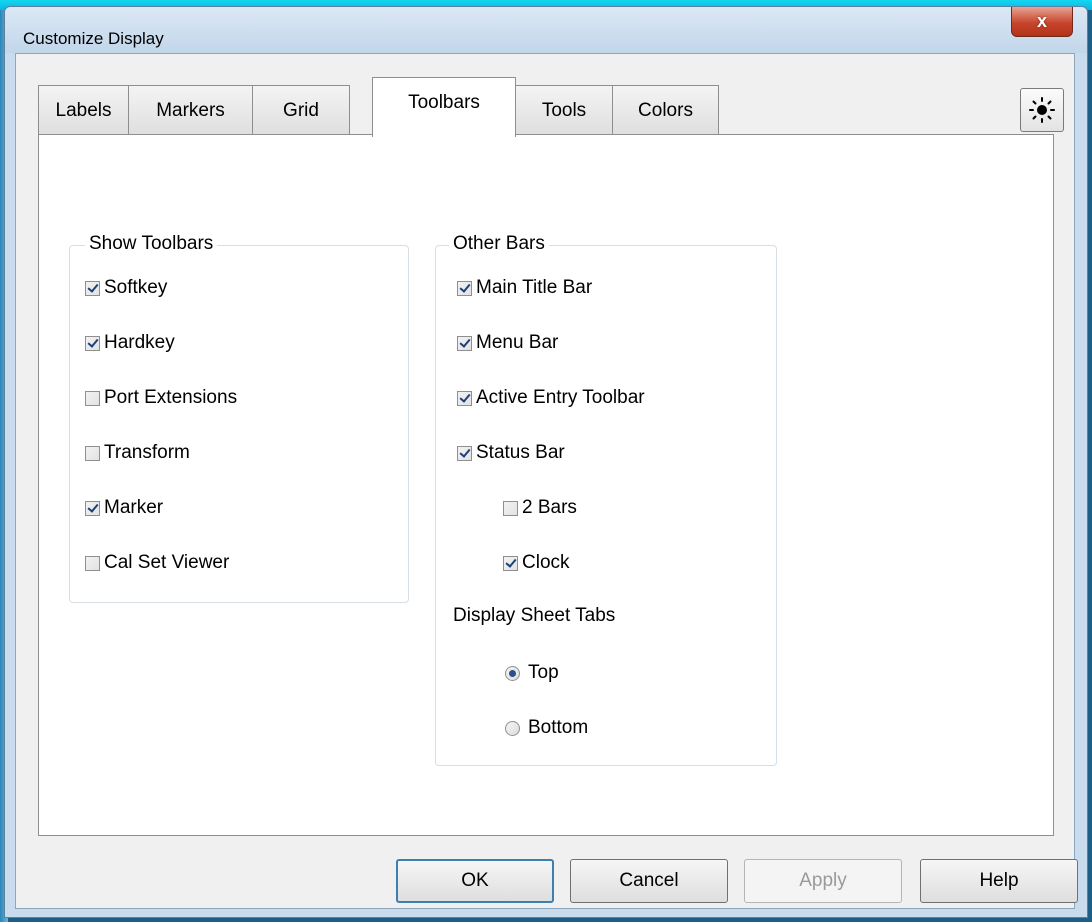 The height and width of the screenshot is (922, 1092). What do you see at coordinates (549, 507) in the screenshot?
I see `checkbox-label: 2 Bars` at bounding box center [549, 507].